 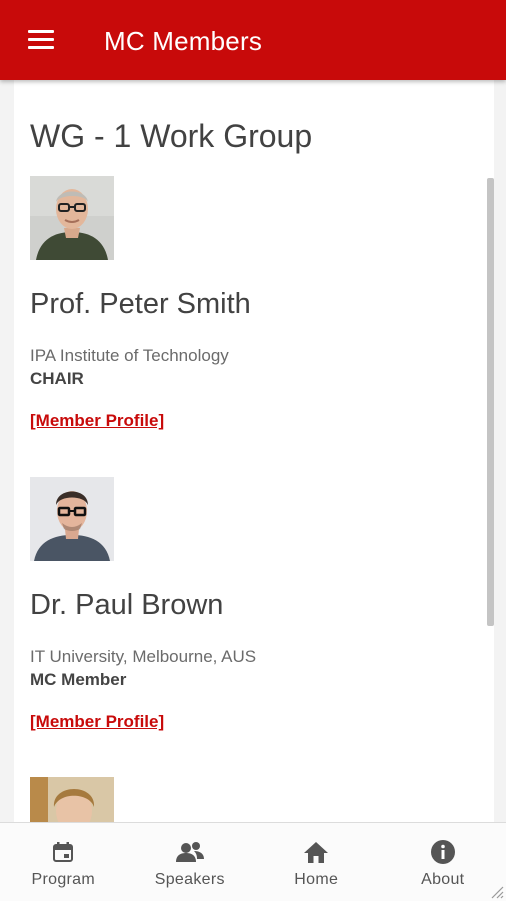 I want to click on work-group-title: WG - 1 Work Group, so click(x=171, y=136).